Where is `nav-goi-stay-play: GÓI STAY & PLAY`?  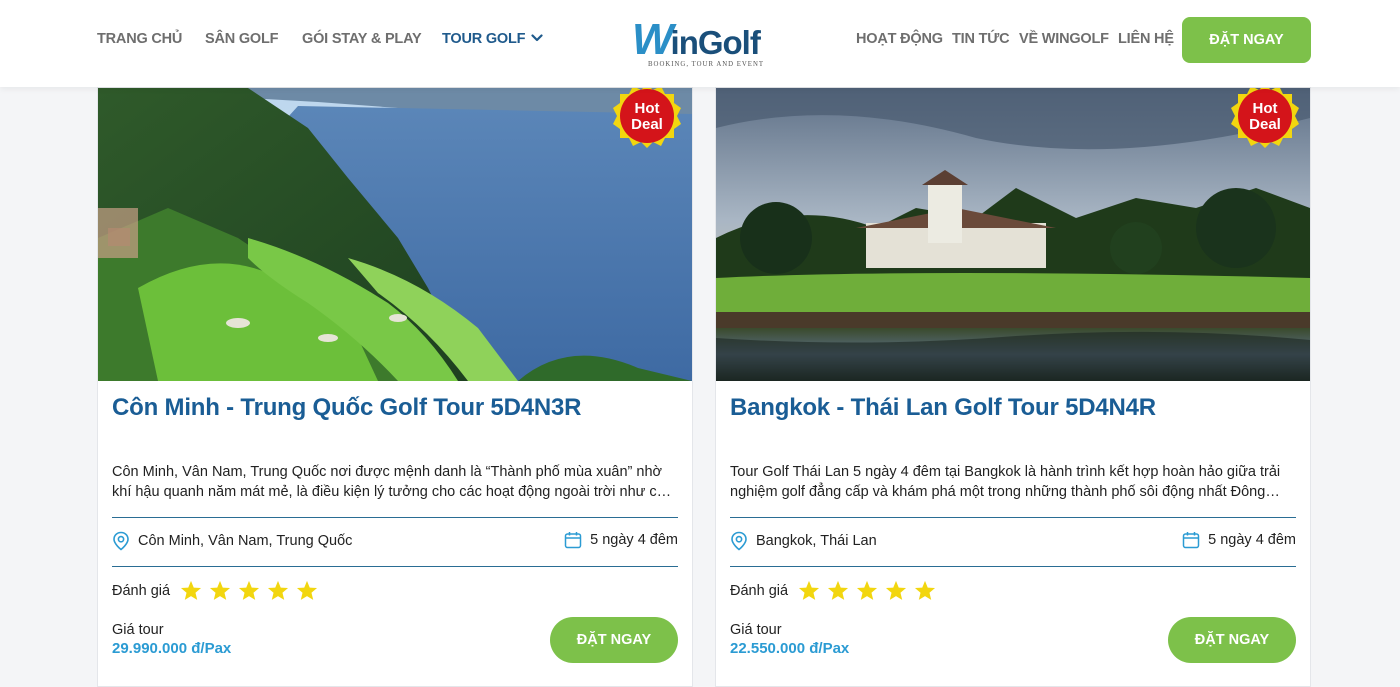 nav-goi-stay-play: GÓI STAY & PLAY is located at coordinates (362, 39).